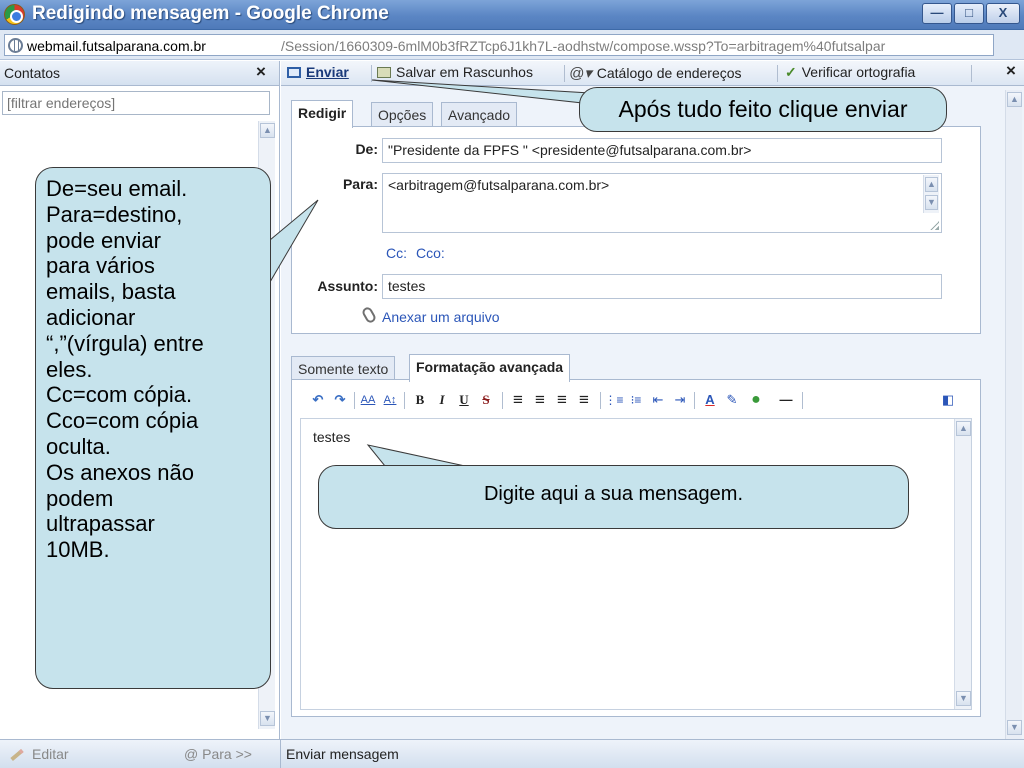 The width and height of the screenshot is (1024, 768). I want to click on send-button: Enviar, so click(318, 72).